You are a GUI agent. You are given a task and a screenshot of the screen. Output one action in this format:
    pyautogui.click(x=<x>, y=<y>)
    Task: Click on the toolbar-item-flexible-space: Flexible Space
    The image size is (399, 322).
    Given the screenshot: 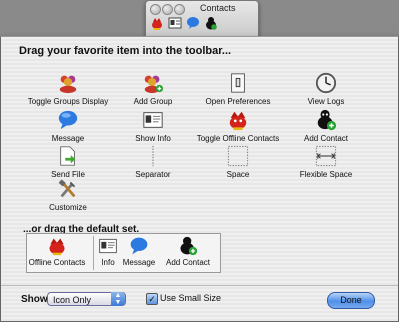 What is the action you would take?
    pyautogui.click(x=326, y=162)
    